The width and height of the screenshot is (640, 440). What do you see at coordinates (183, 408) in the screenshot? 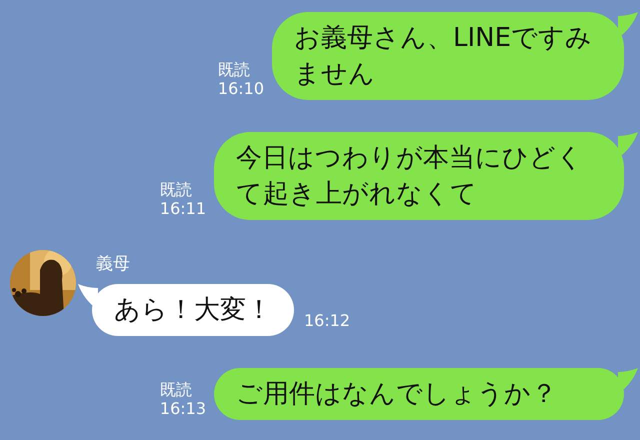
I see `message-time: 16:13` at bounding box center [183, 408].